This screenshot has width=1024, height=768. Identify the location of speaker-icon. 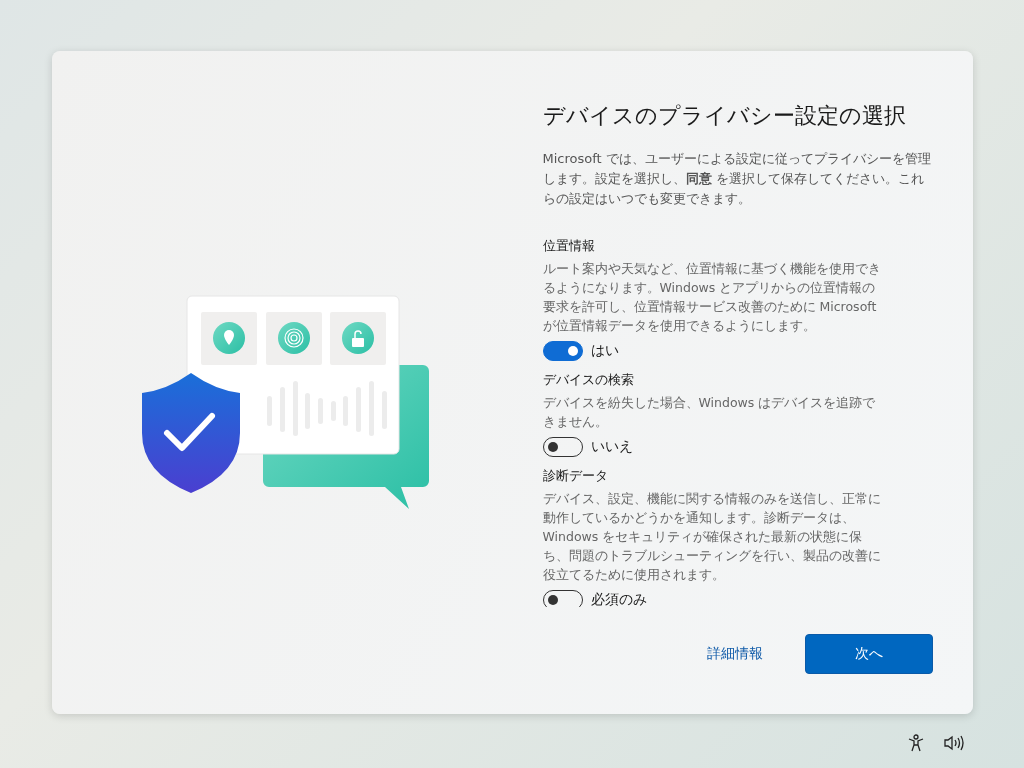
(954, 743).